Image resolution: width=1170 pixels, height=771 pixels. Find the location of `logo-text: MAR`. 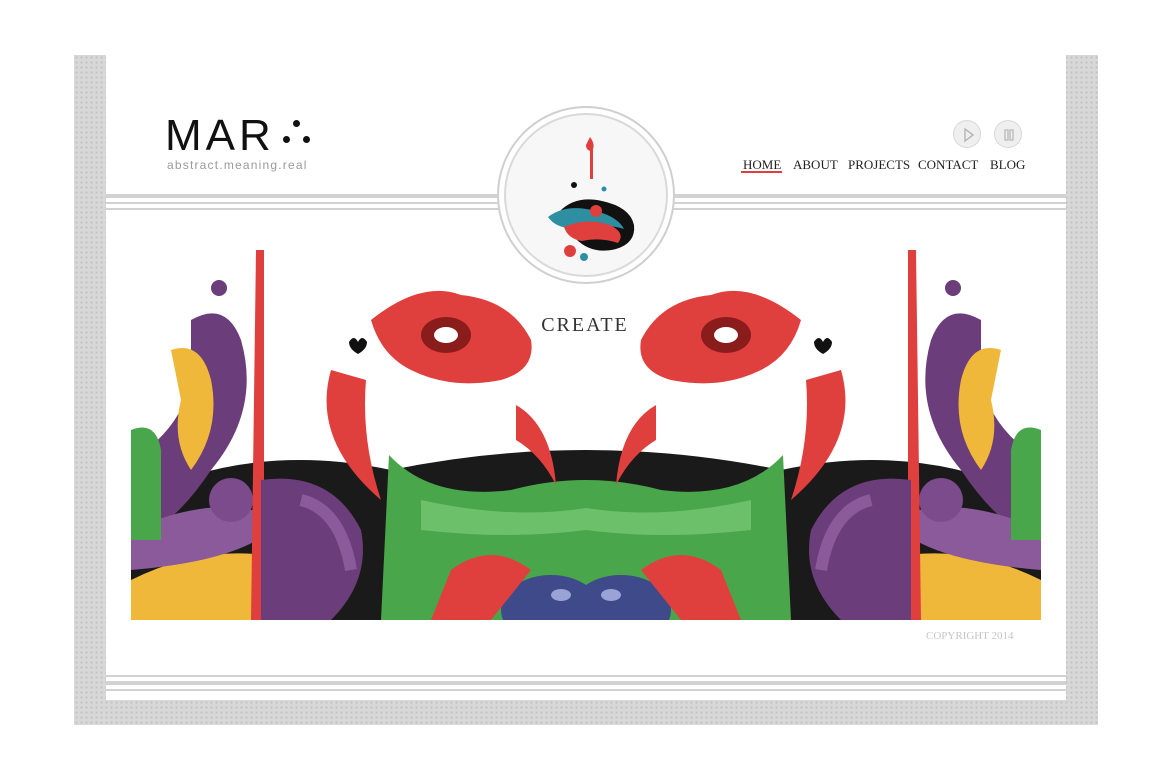

logo-text: MAR is located at coordinates (220, 135).